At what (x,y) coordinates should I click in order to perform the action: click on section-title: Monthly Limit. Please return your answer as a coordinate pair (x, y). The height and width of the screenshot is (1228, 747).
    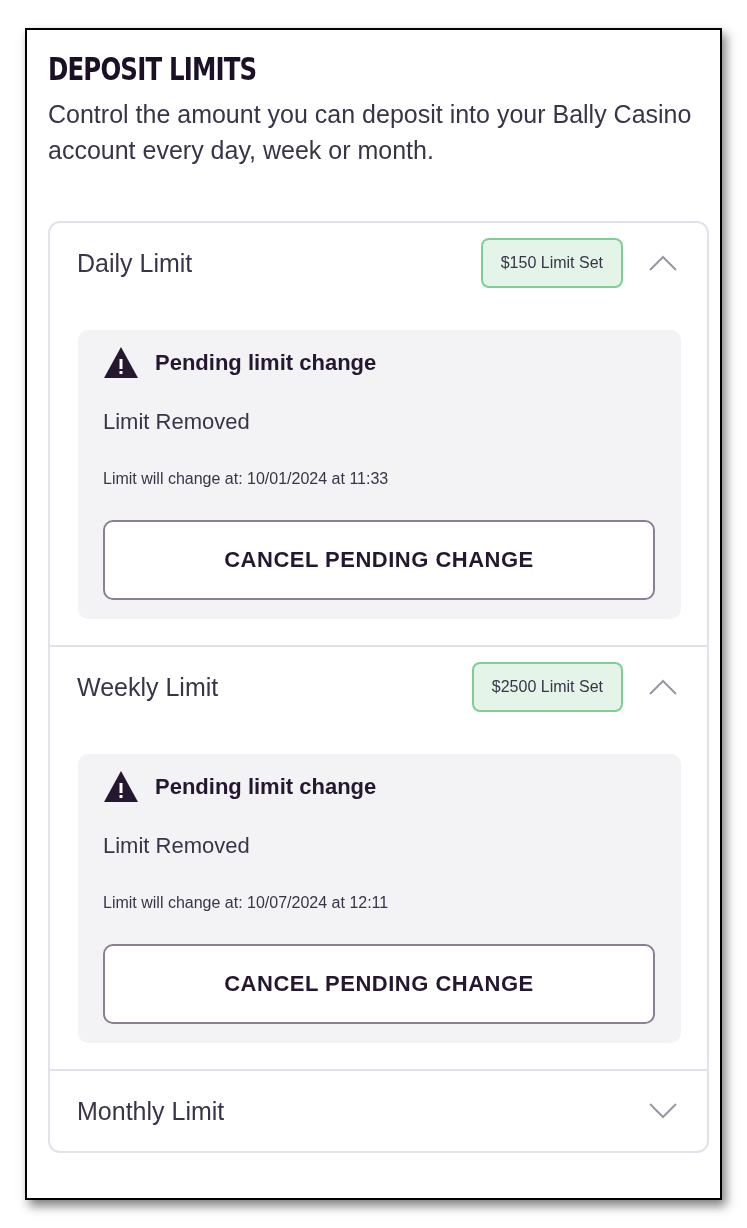
    Looking at the image, I should click on (350, 1111).